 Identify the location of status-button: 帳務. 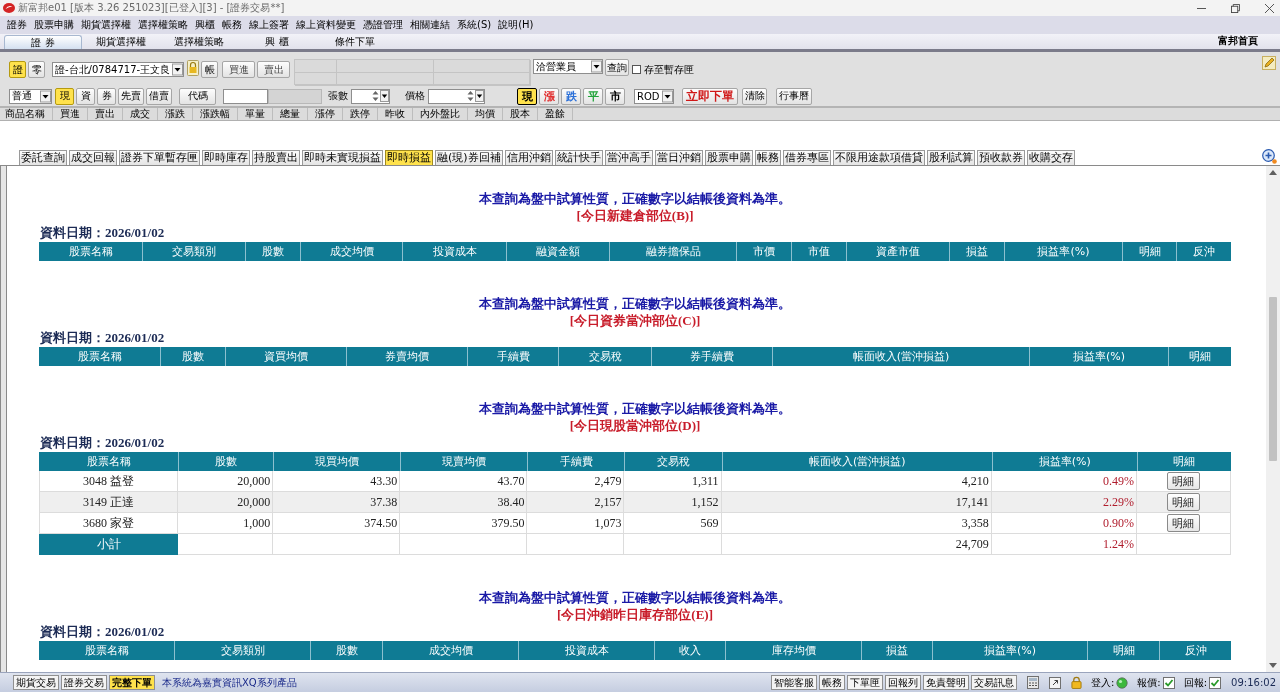
(831, 682).